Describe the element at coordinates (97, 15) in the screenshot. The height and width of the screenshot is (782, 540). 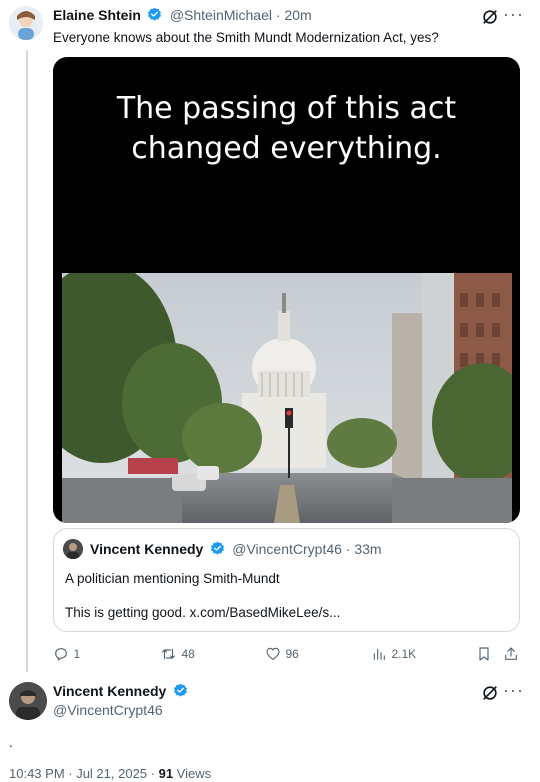
I see `author-name: Elaine Shtein` at that location.